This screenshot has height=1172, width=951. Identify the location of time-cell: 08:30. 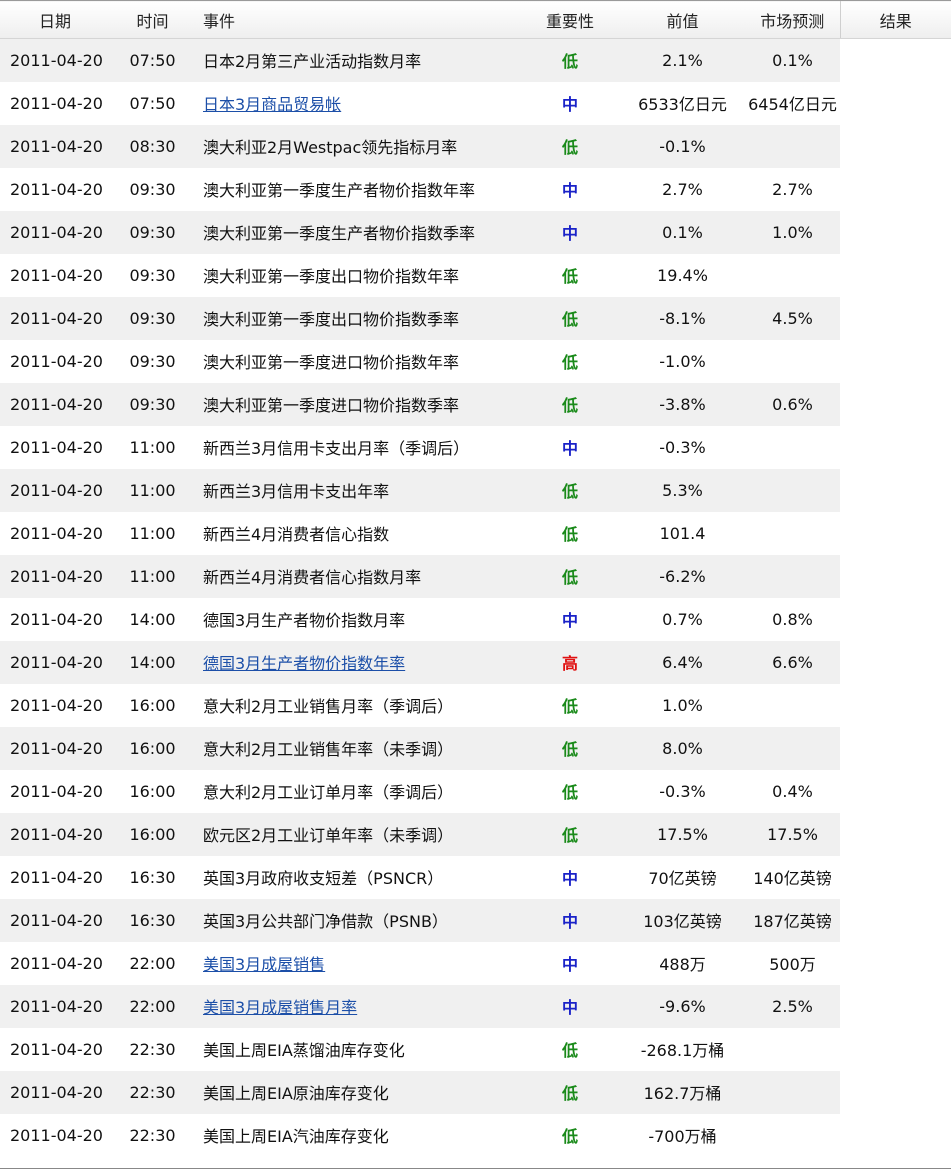
(152, 146).